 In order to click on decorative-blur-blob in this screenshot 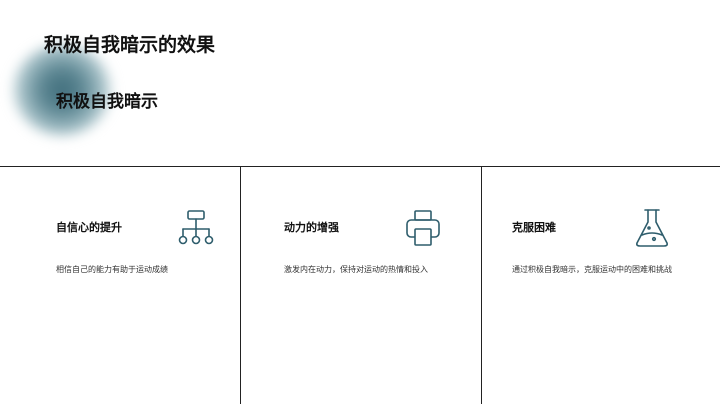, I will do `click(62, 90)`.